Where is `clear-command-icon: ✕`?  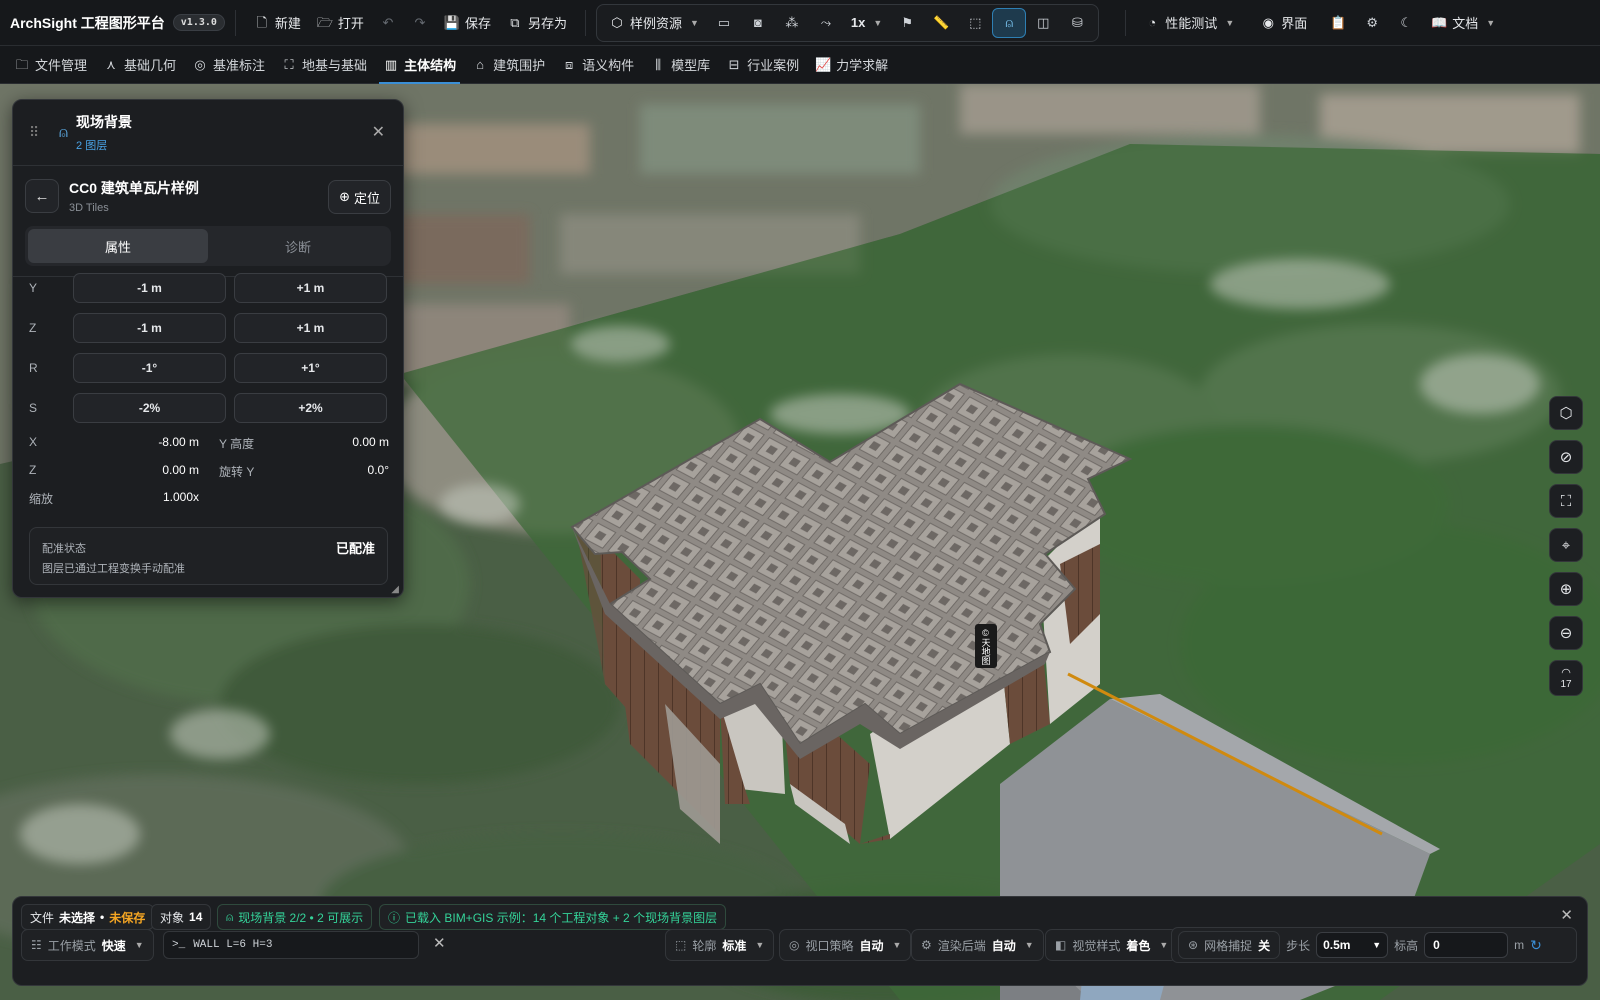
clear-command-icon: ✕ is located at coordinates (439, 943).